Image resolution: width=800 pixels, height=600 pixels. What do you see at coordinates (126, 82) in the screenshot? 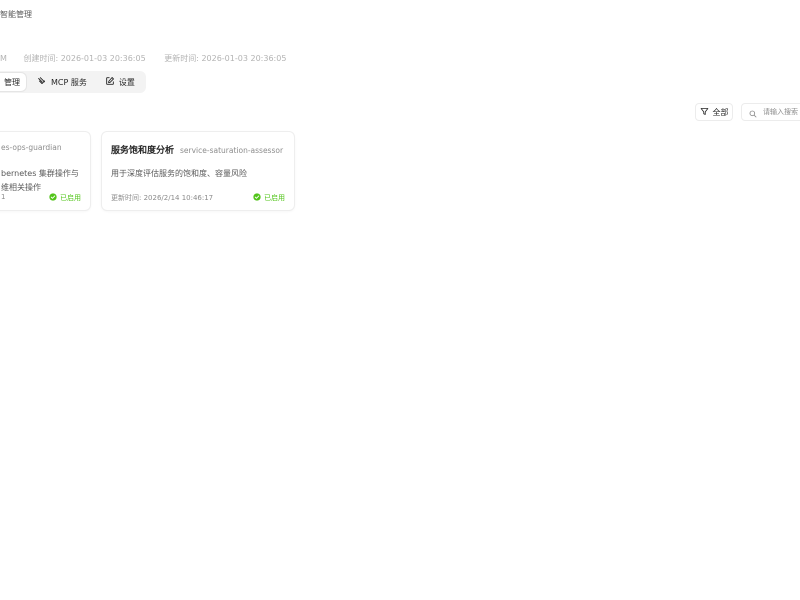
I see `tab-settings-label: 设置` at bounding box center [126, 82].